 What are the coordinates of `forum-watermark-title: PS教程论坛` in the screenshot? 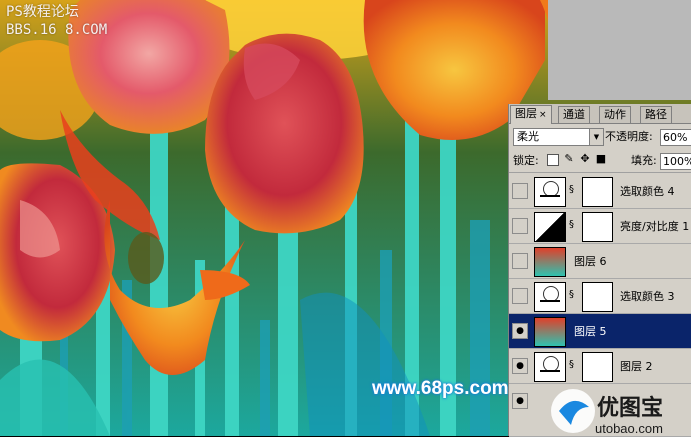 It's located at (42, 12).